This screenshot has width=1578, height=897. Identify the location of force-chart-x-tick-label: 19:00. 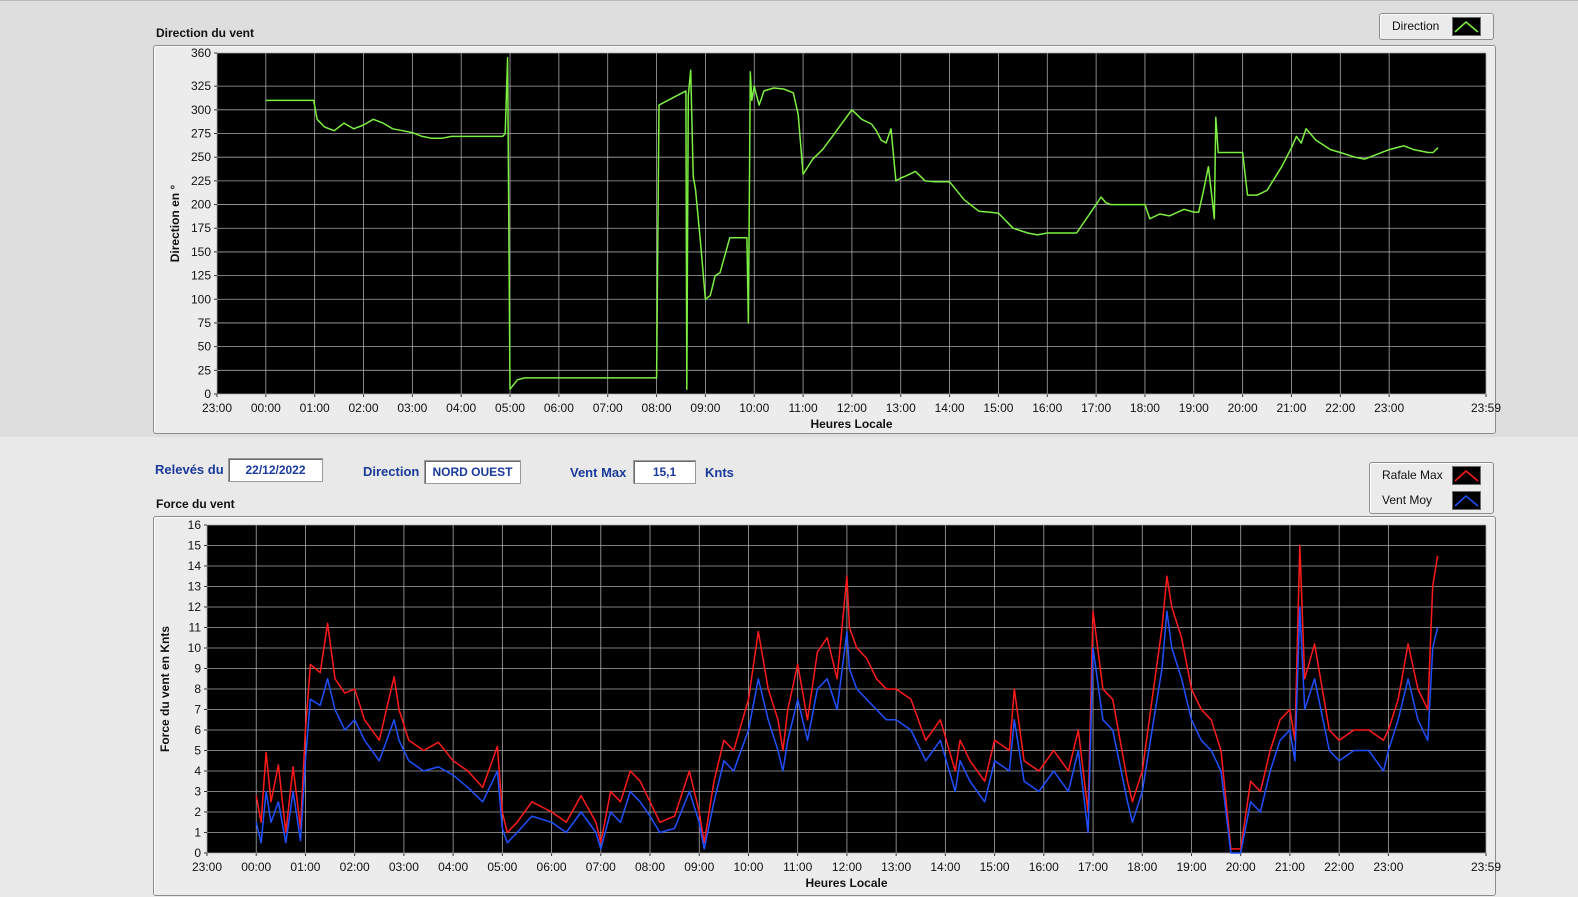
(1191, 867).